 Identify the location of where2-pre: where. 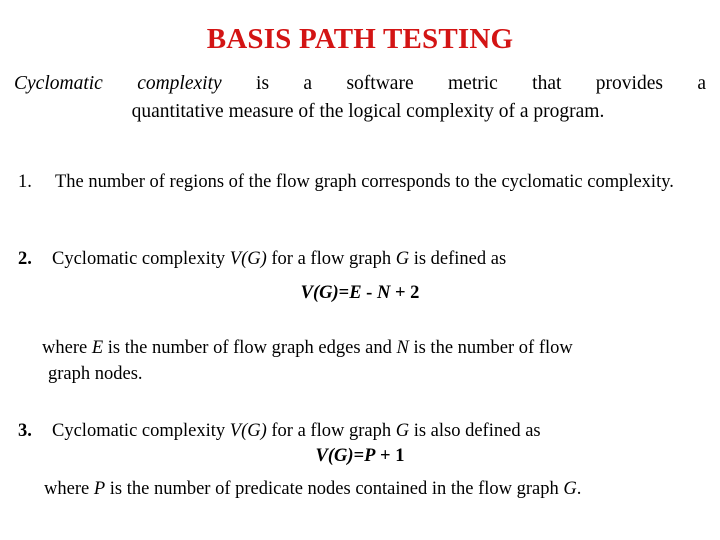
(69, 489).